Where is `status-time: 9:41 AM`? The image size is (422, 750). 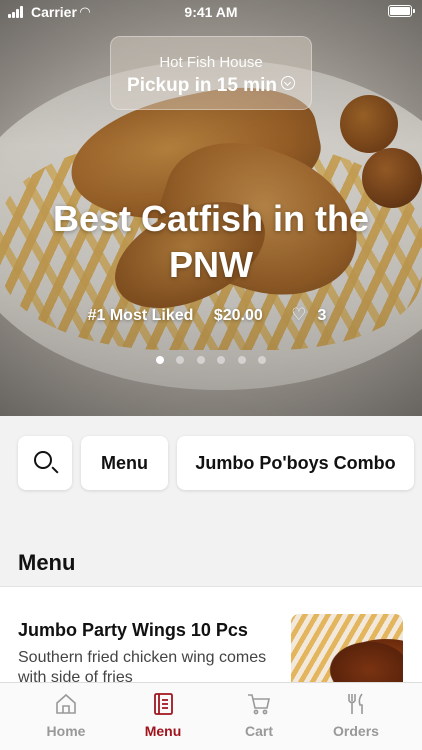 status-time: 9:41 AM is located at coordinates (211, 12).